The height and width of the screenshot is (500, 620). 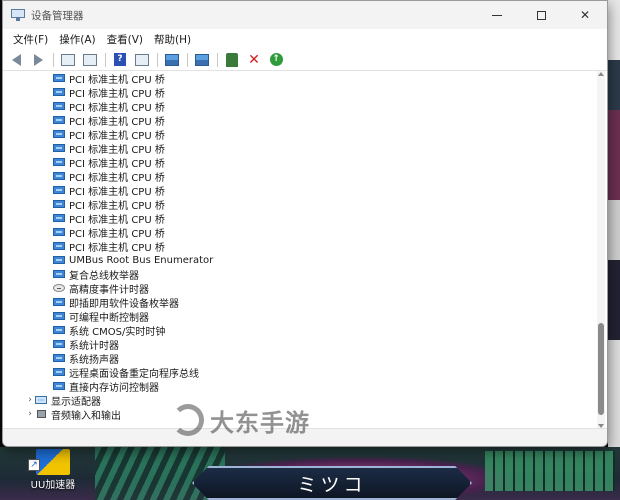 What do you see at coordinates (300, 344) in the screenshot?
I see `tree-item: 系统计时器` at bounding box center [300, 344].